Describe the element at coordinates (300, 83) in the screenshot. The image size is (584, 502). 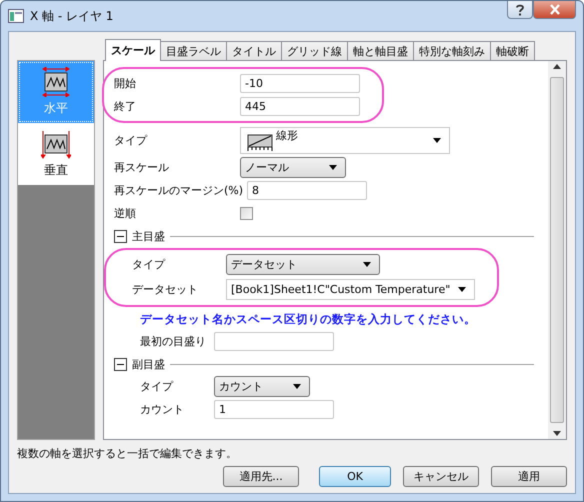
I see `text-field: -10` at that location.